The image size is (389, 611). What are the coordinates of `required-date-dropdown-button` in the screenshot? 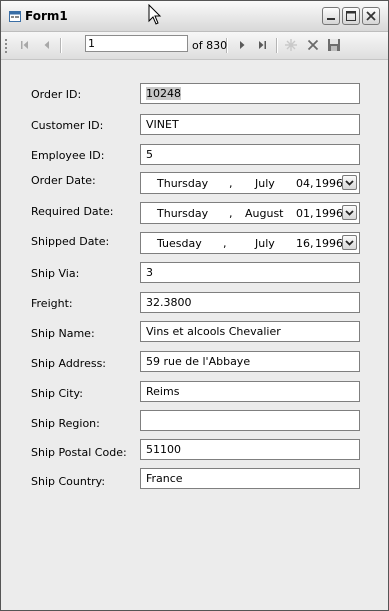 It's located at (349, 212).